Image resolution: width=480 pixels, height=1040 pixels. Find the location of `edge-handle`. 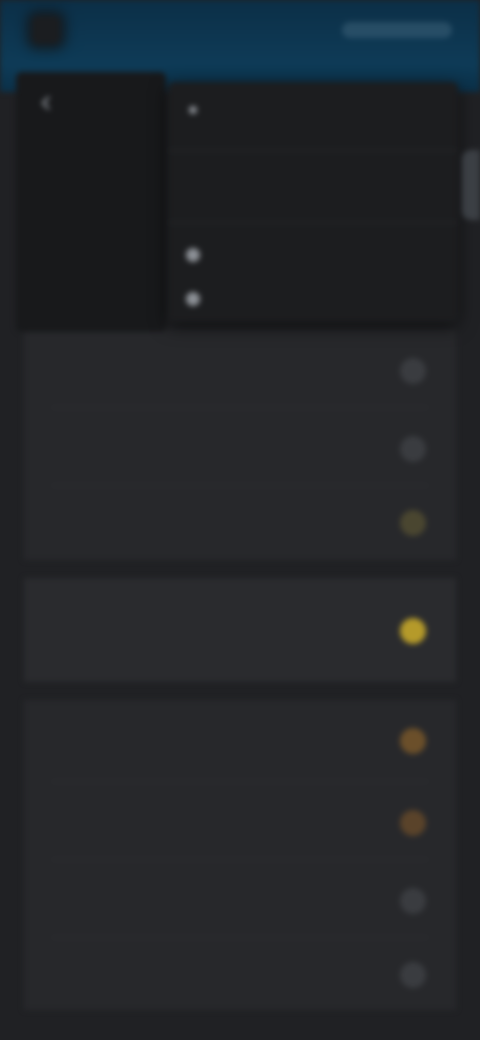

edge-handle is located at coordinates (471, 185).